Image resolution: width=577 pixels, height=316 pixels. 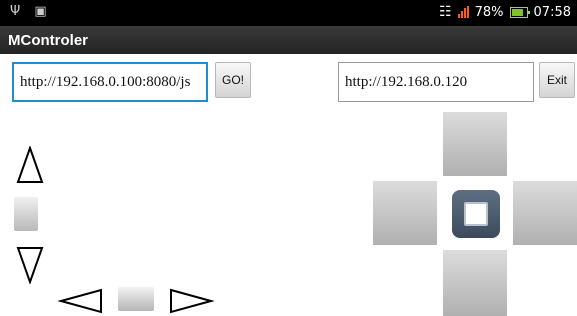 I want to click on android-debug-icon: ▣, so click(x=40, y=11).